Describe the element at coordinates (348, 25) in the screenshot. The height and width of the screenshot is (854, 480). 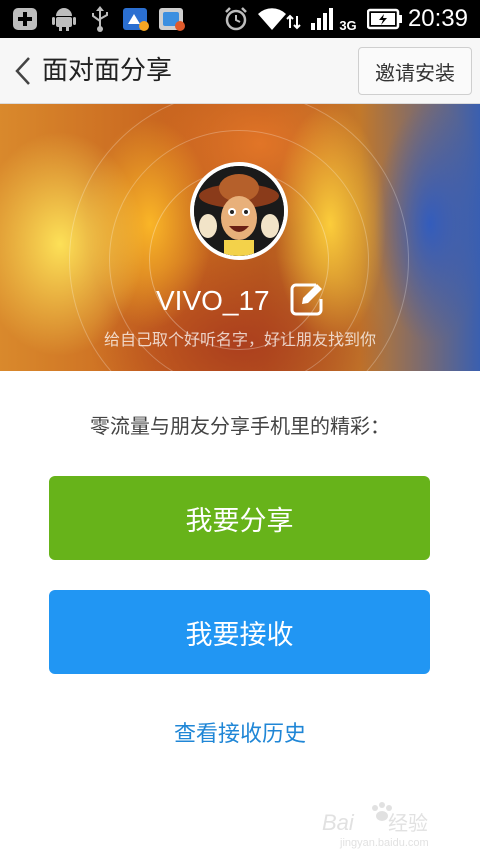
I see `network-type: 3G` at that location.